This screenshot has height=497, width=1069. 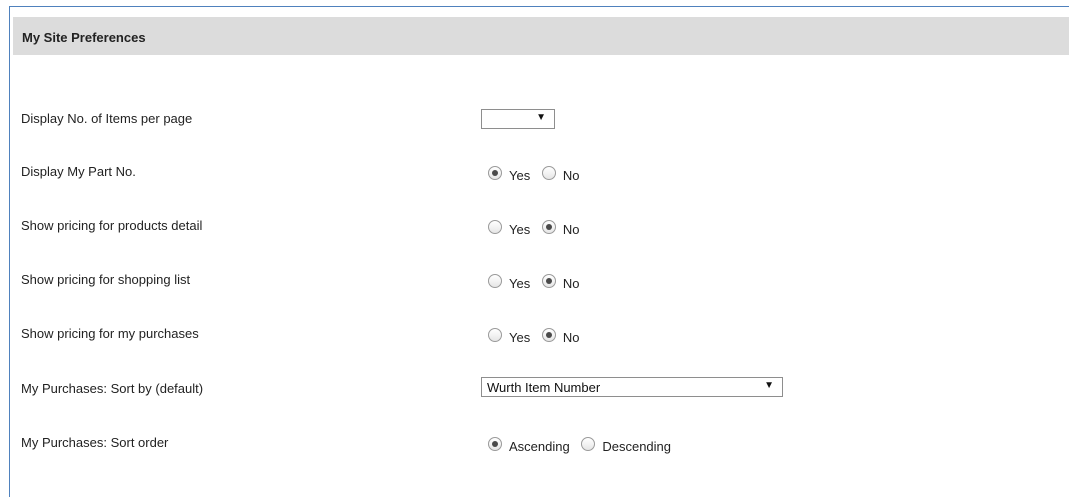 What do you see at coordinates (84, 37) in the screenshot?
I see `section-title: My Site Preferences` at bounding box center [84, 37].